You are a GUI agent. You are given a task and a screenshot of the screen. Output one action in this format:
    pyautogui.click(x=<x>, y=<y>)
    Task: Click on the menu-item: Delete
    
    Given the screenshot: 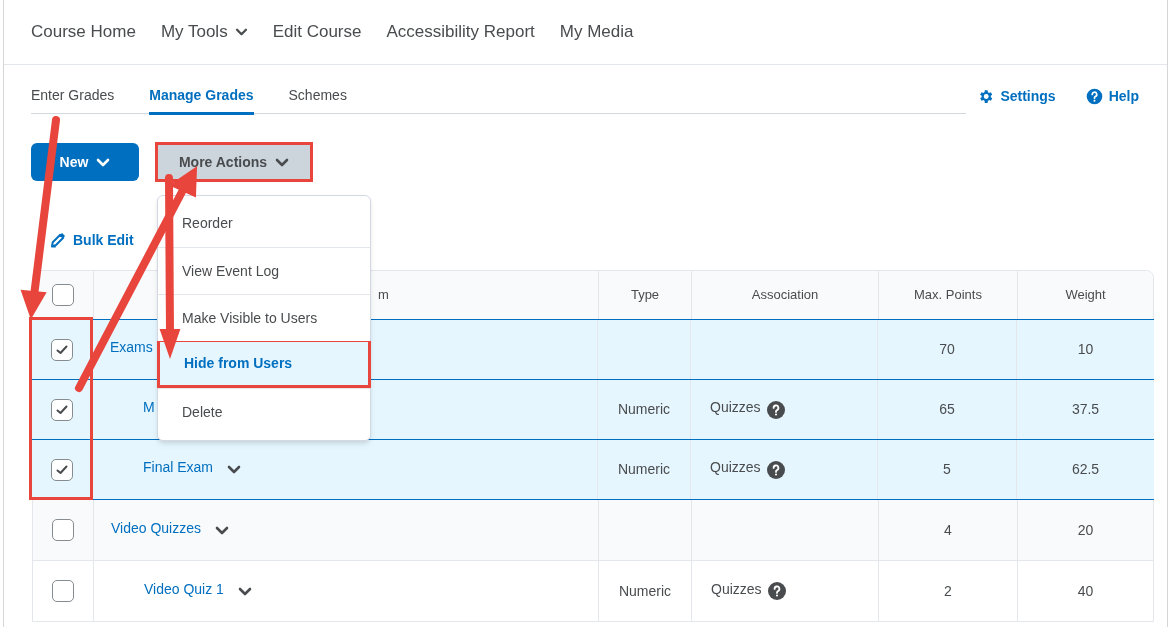 What is the action you would take?
    pyautogui.click(x=264, y=411)
    